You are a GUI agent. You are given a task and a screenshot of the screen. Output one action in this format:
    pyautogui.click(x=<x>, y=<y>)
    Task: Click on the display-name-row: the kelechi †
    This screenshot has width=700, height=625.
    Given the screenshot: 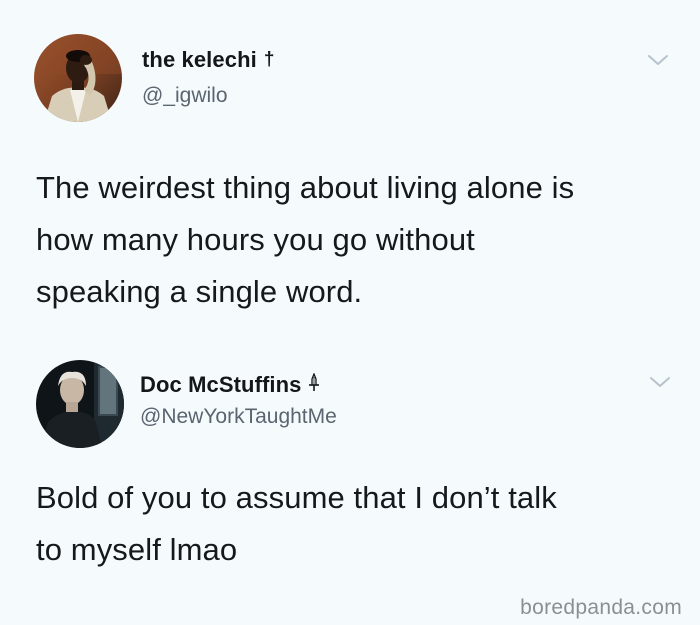 What is the action you would take?
    pyautogui.click(x=208, y=60)
    